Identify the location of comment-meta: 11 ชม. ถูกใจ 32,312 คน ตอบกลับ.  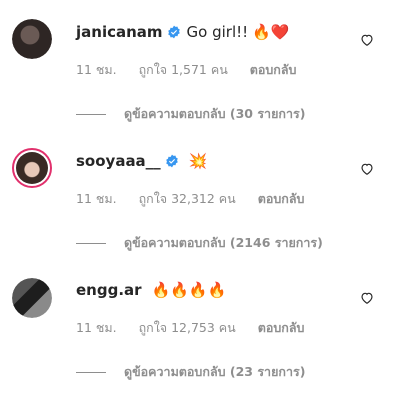
(199, 199).